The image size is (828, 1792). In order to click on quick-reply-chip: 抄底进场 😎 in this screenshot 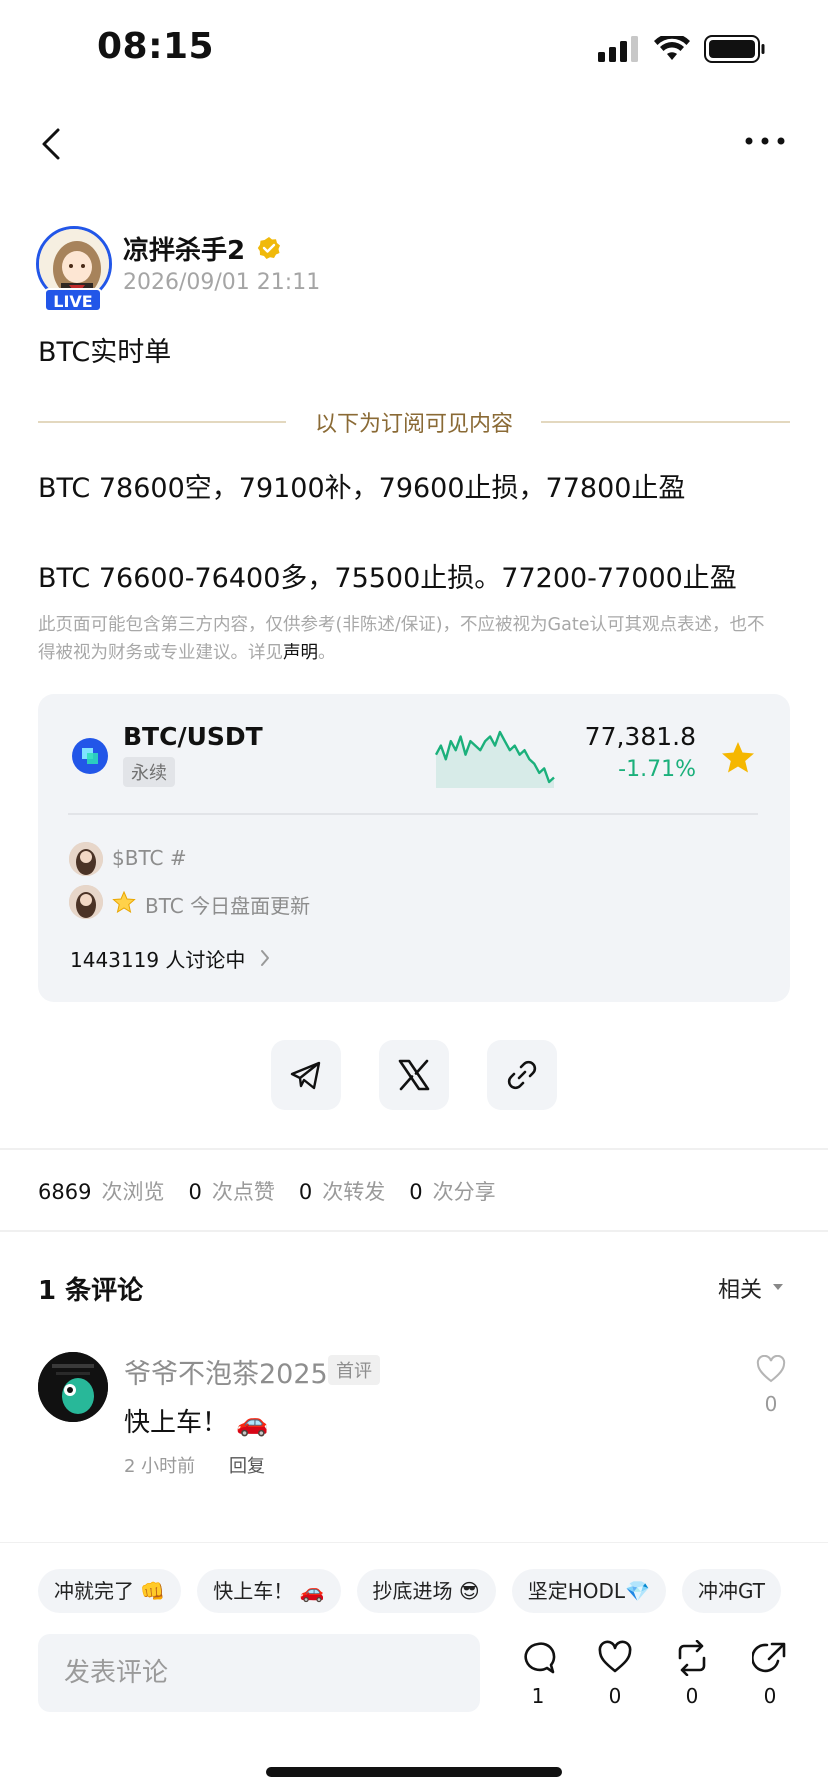, I will do `click(426, 1591)`.